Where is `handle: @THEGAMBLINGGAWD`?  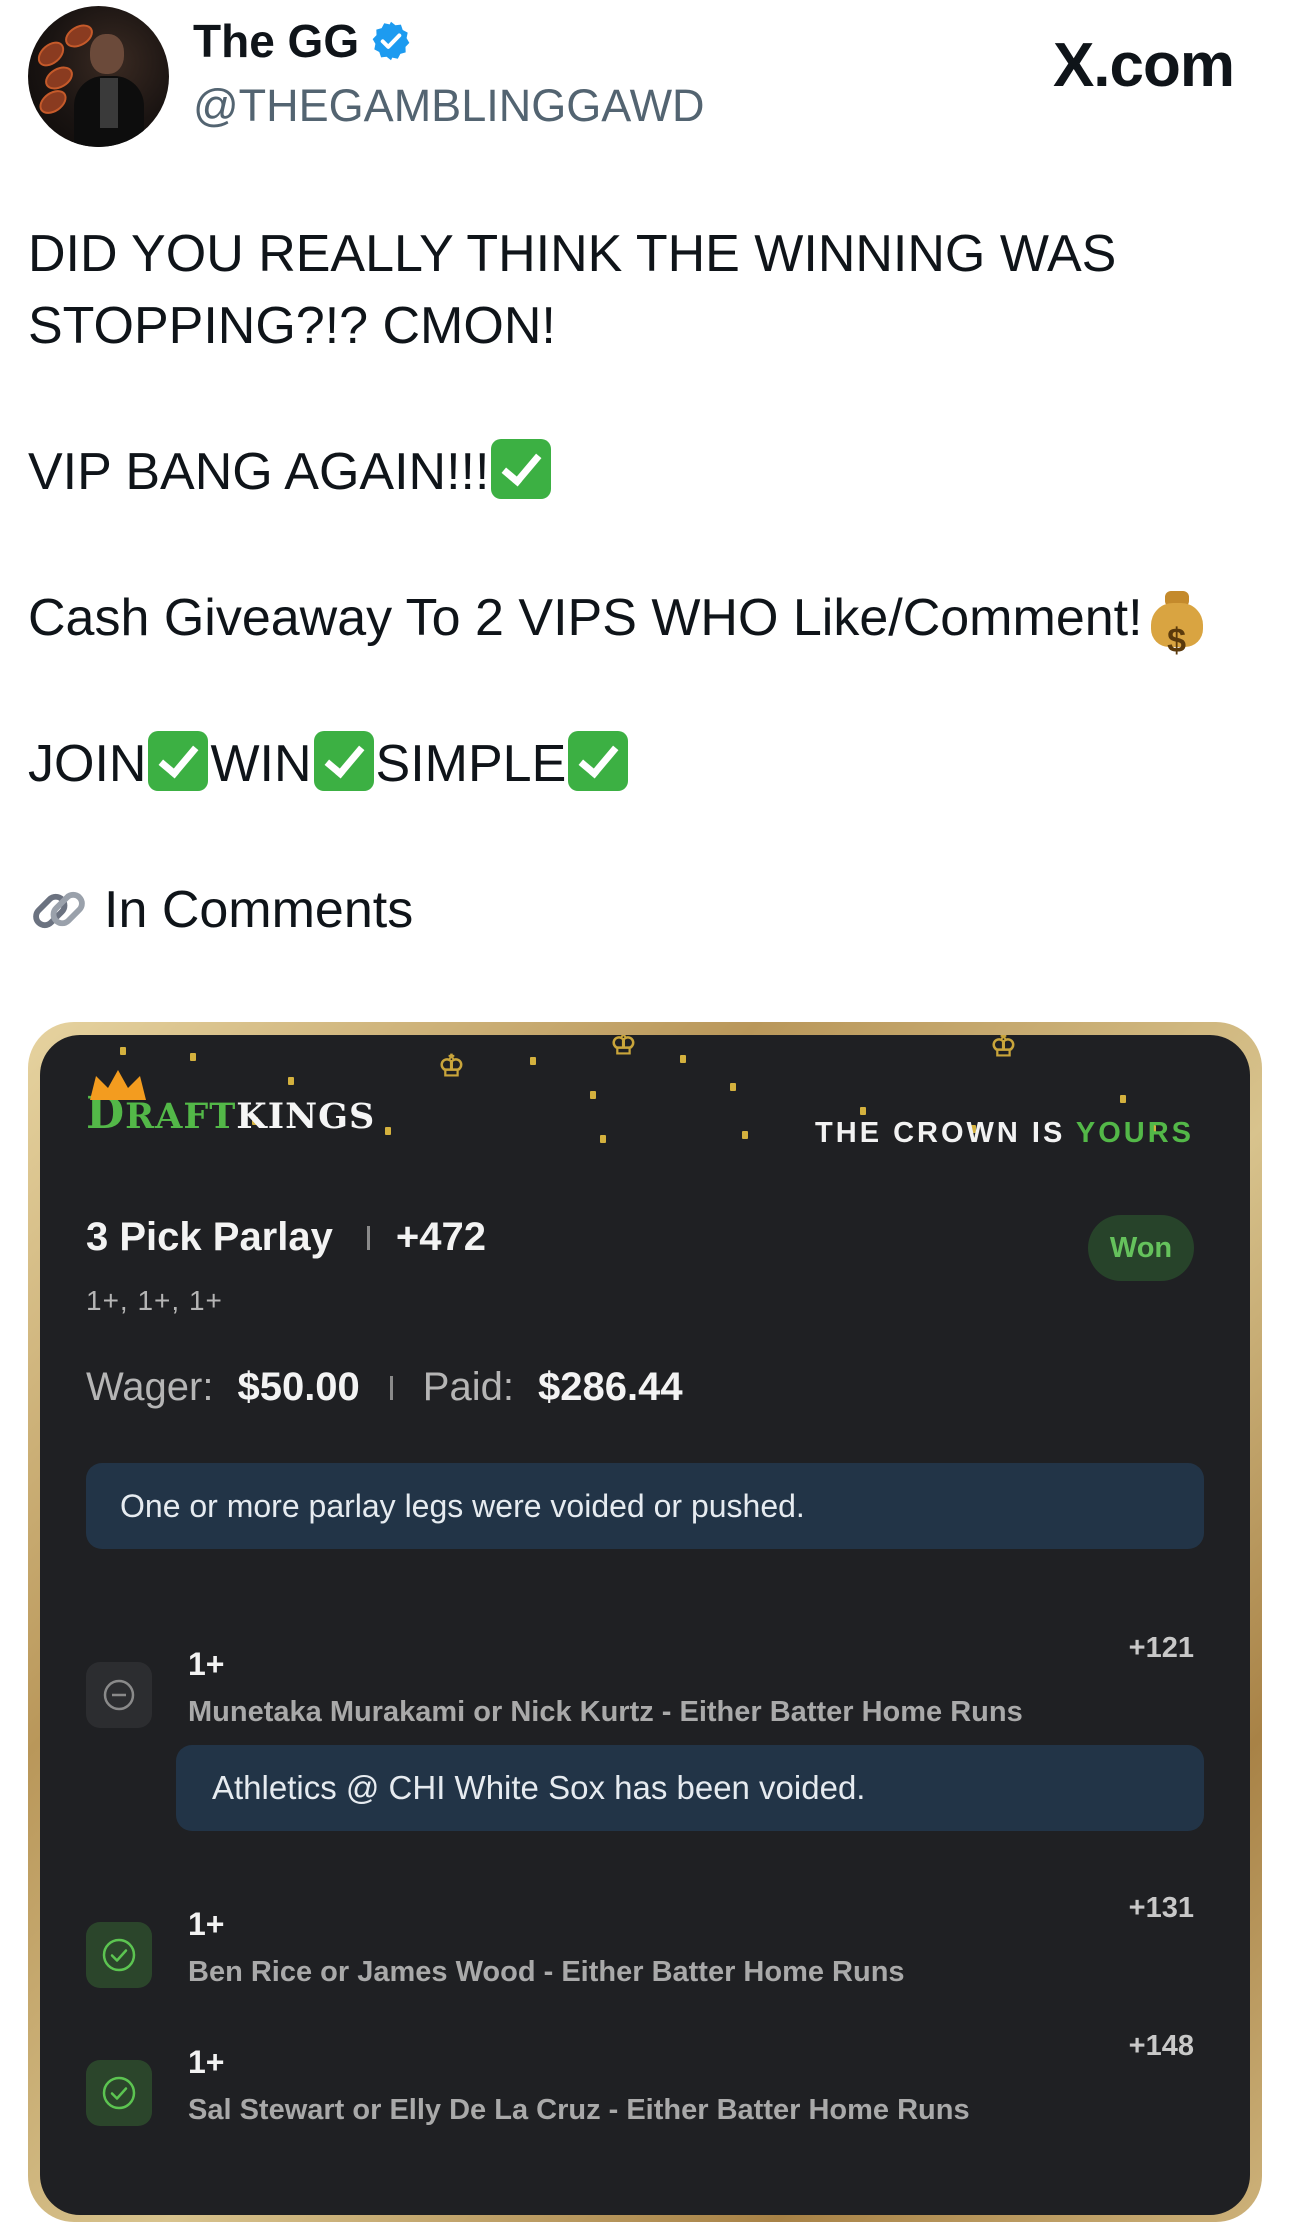 handle: @THEGAMBLINGGAWD is located at coordinates (449, 106).